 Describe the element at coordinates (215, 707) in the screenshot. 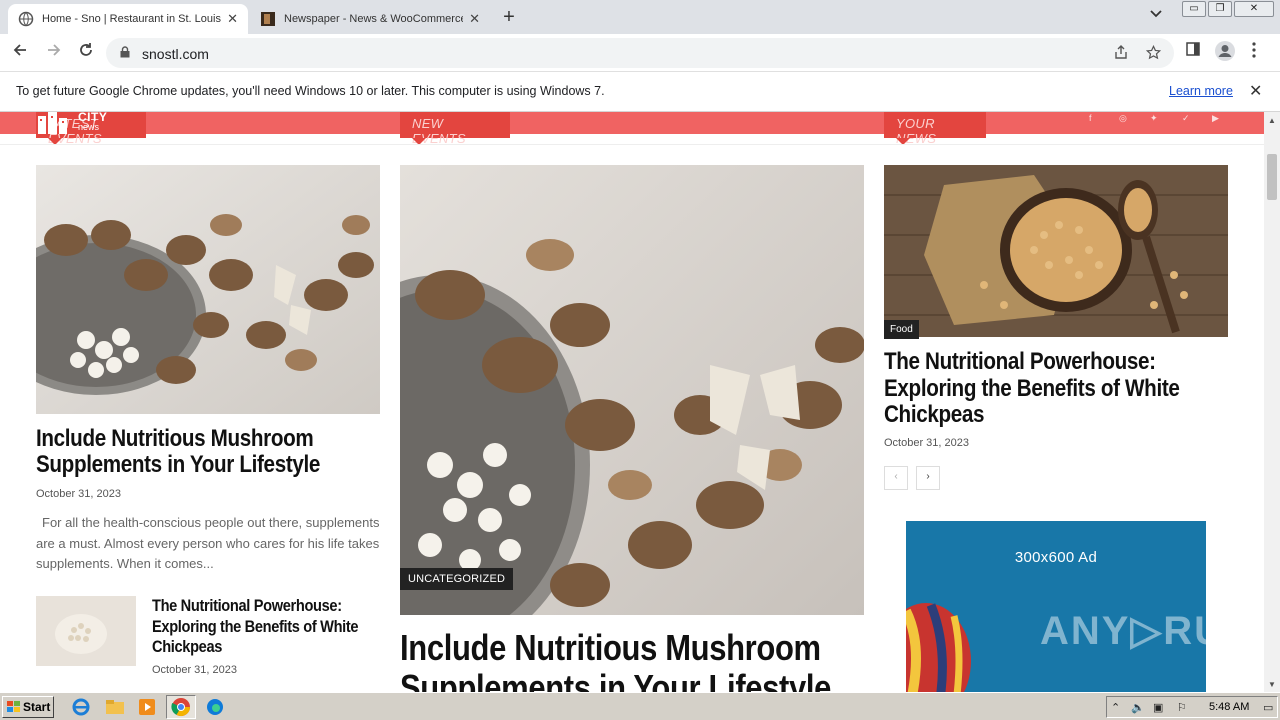

I see `edge-icon` at that location.